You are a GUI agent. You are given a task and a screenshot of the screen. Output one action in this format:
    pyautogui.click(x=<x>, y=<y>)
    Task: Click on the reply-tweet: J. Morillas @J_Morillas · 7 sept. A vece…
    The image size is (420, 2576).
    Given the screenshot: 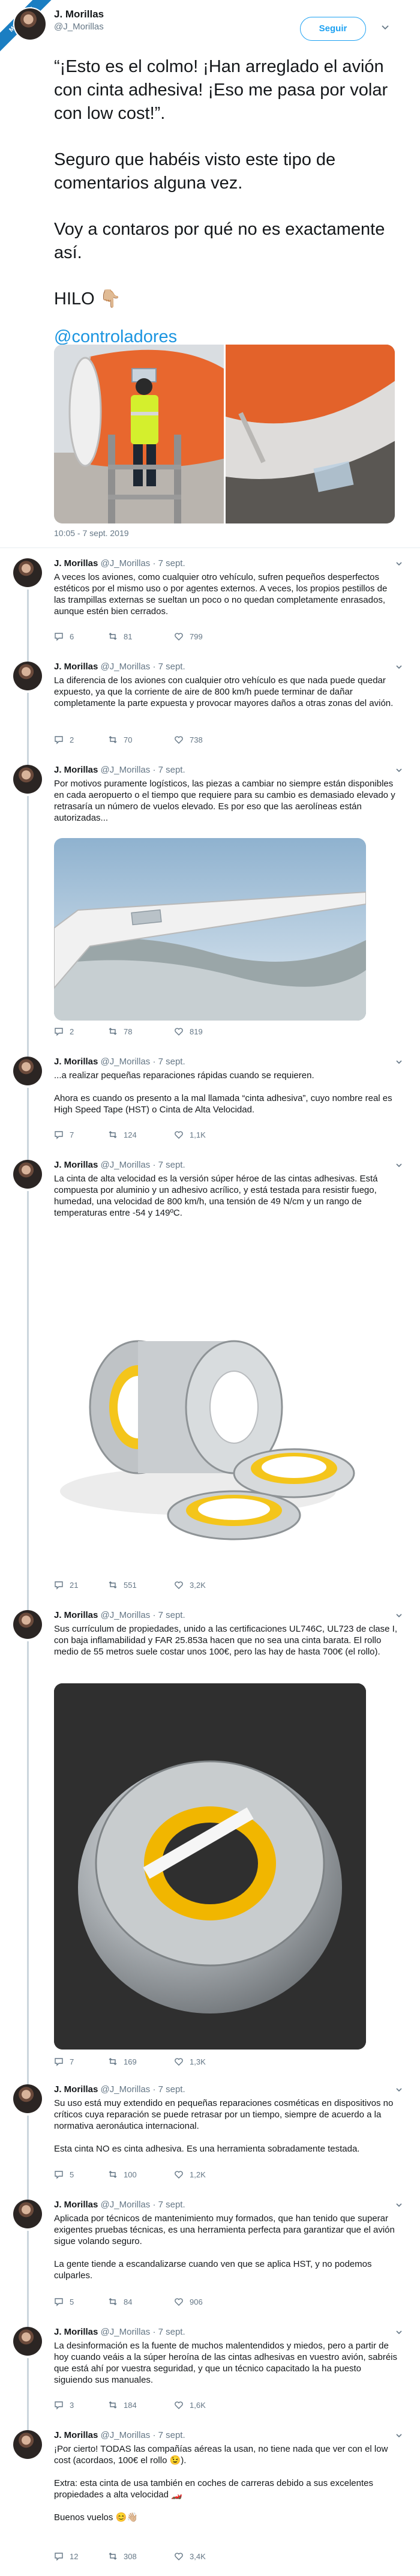 What is the action you would take?
    pyautogui.click(x=210, y=605)
    